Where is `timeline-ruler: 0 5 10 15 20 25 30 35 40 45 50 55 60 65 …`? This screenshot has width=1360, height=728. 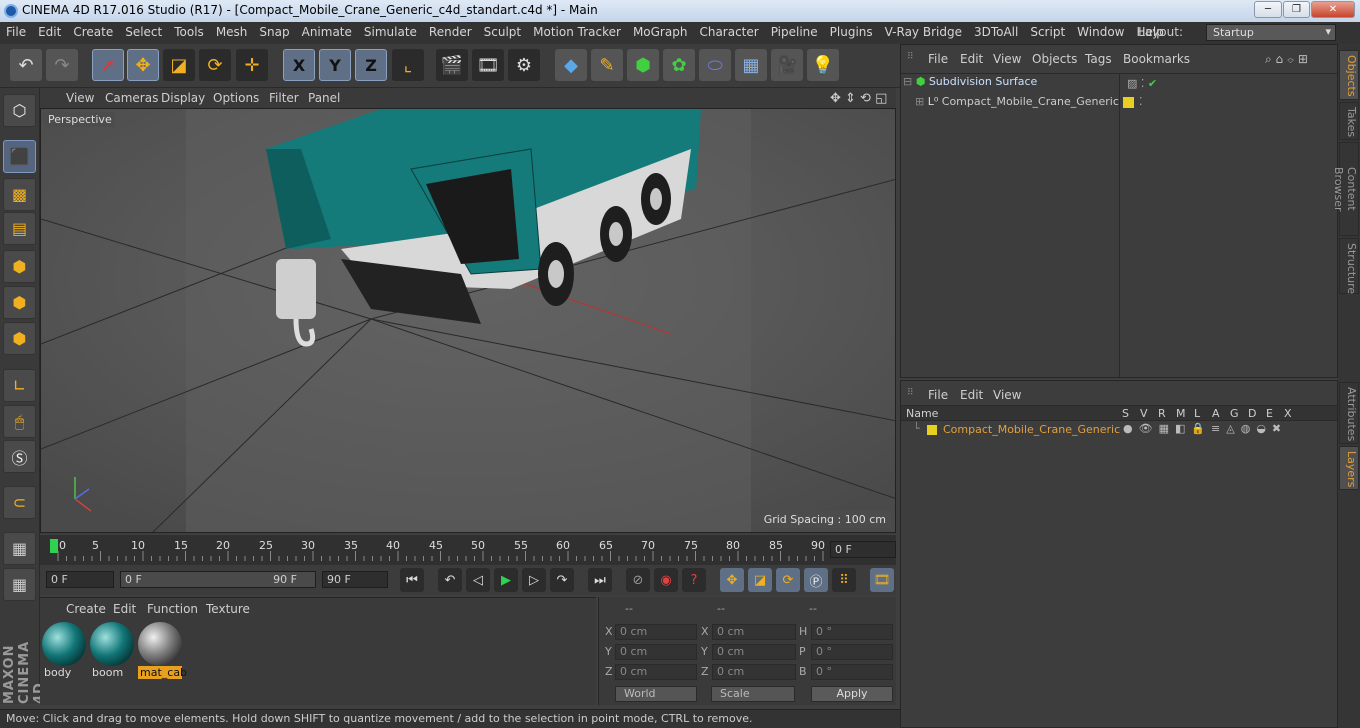
timeline-ruler: 0 5 10 15 20 25 30 35 40 45 50 55 60 65 … is located at coordinates (468, 550).